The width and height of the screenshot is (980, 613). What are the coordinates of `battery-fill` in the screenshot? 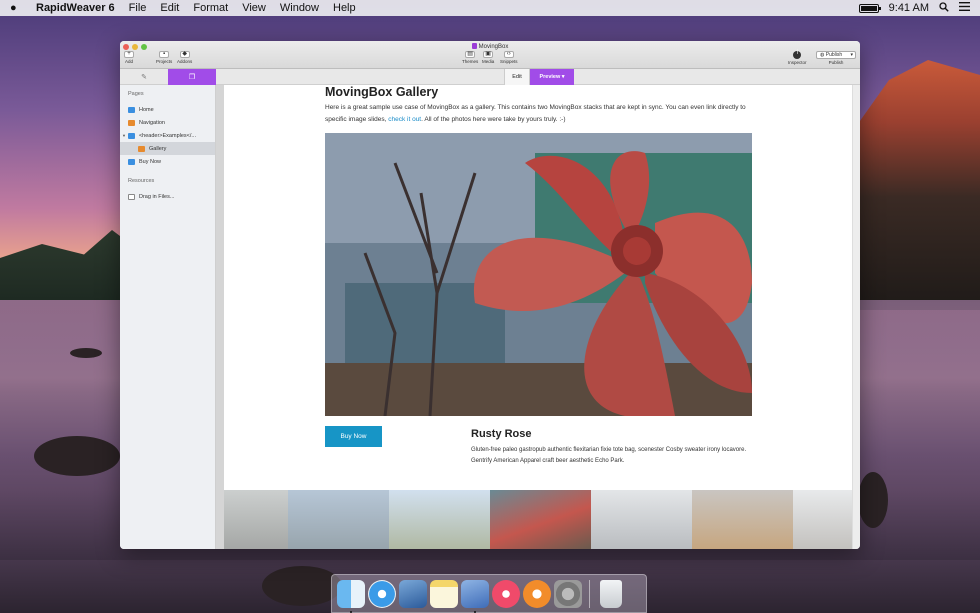 It's located at (868, 8).